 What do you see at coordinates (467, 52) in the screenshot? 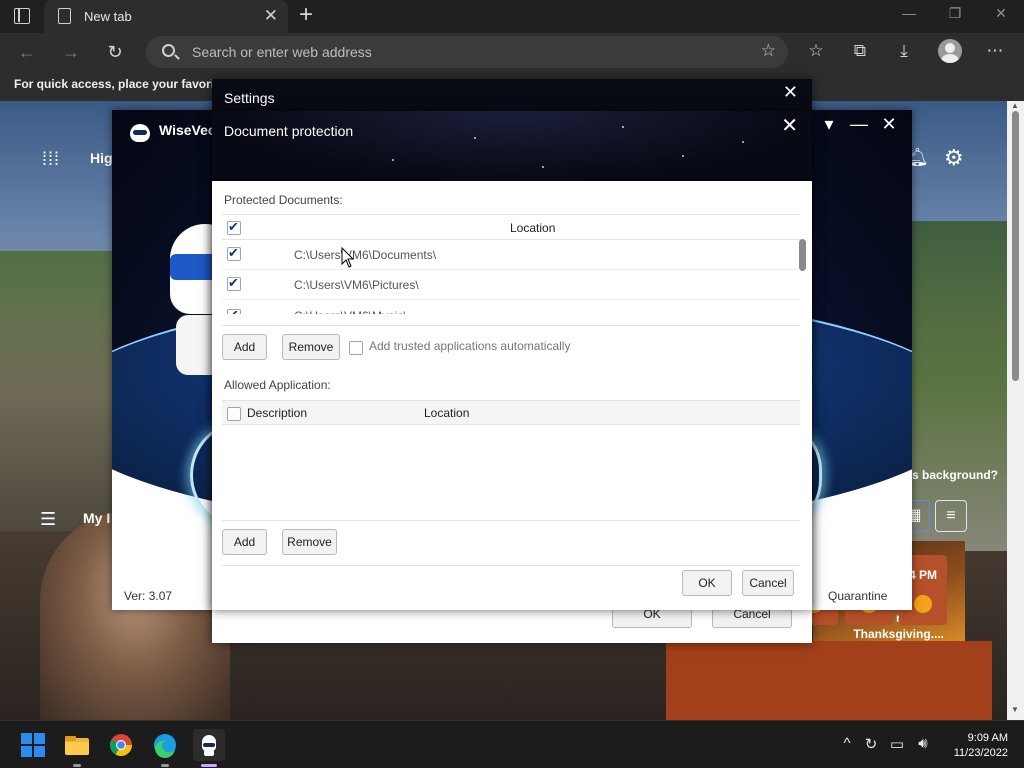
I see `address-bar: Search or enter web address ☆` at bounding box center [467, 52].